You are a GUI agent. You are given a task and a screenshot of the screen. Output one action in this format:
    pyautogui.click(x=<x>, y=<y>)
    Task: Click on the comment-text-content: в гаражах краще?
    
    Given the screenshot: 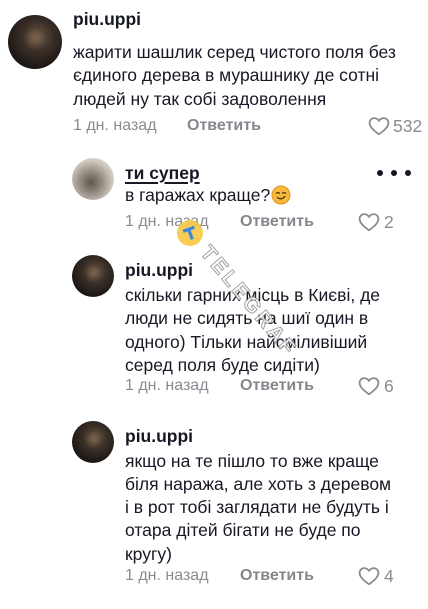 What is the action you would take?
    pyautogui.click(x=198, y=195)
    